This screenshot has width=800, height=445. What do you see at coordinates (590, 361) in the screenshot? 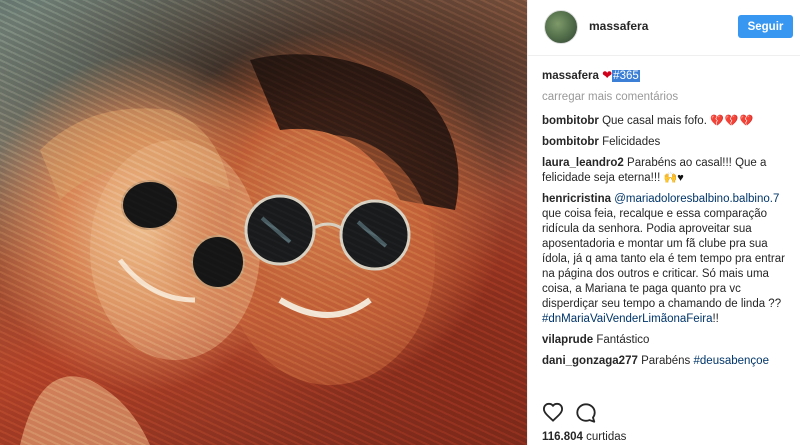
I see `comment-username: dani_gonzaga277` at bounding box center [590, 361].